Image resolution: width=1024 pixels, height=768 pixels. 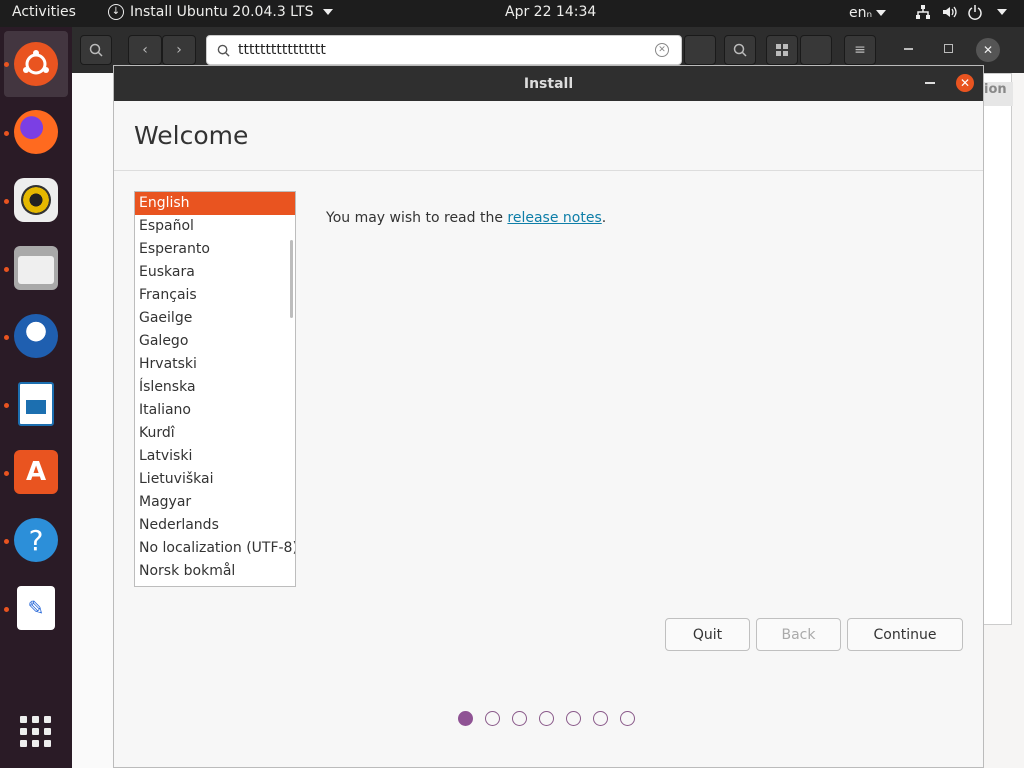 What do you see at coordinates (923, 12) in the screenshot?
I see `network-icon` at bounding box center [923, 12].